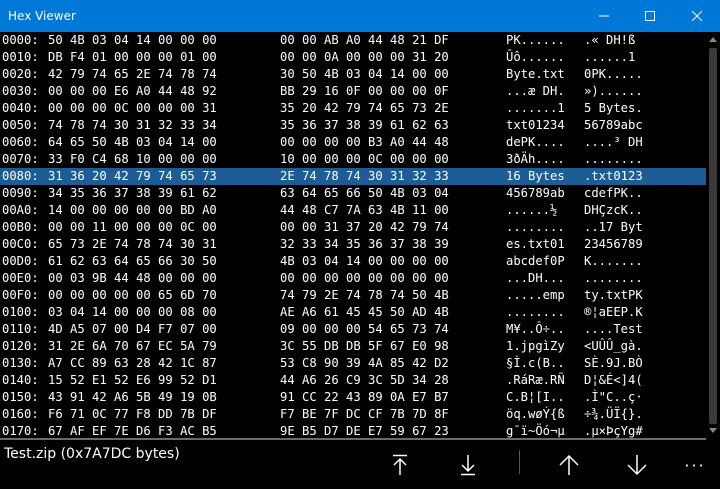 Image resolution: width=720 pixels, height=489 pixels. What do you see at coordinates (42, 16) in the screenshot?
I see `window-title: Hex Viewer` at bounding box center [42, 16].